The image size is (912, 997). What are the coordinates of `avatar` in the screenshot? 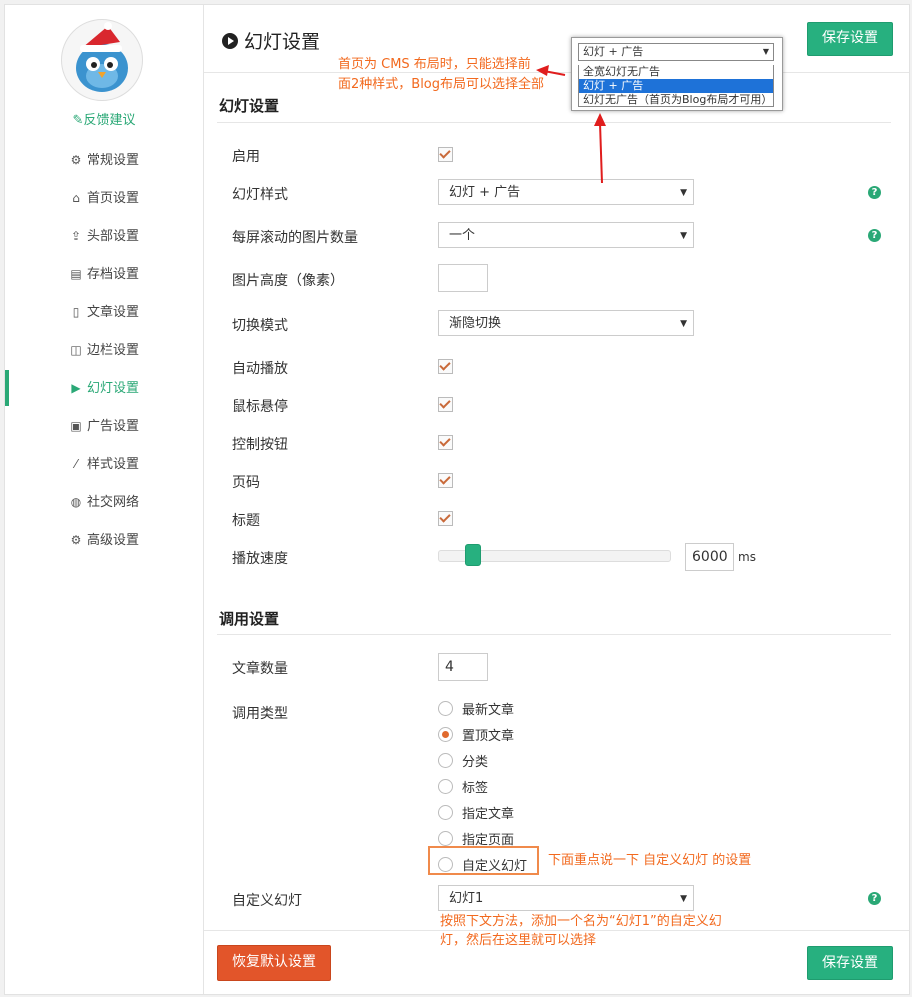 It's located at (102, 60).